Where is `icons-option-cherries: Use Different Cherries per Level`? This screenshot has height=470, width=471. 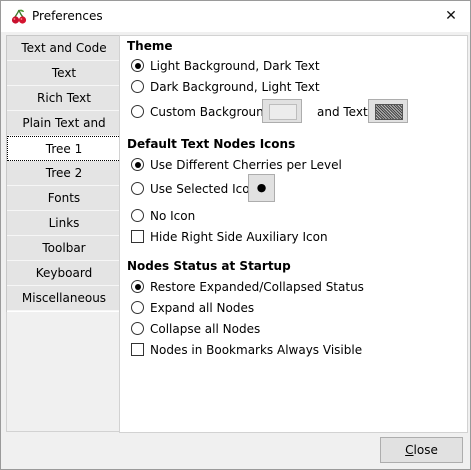 icons-option-cherries: Use Different Cherries per Level is located at coordinates (236, 165).